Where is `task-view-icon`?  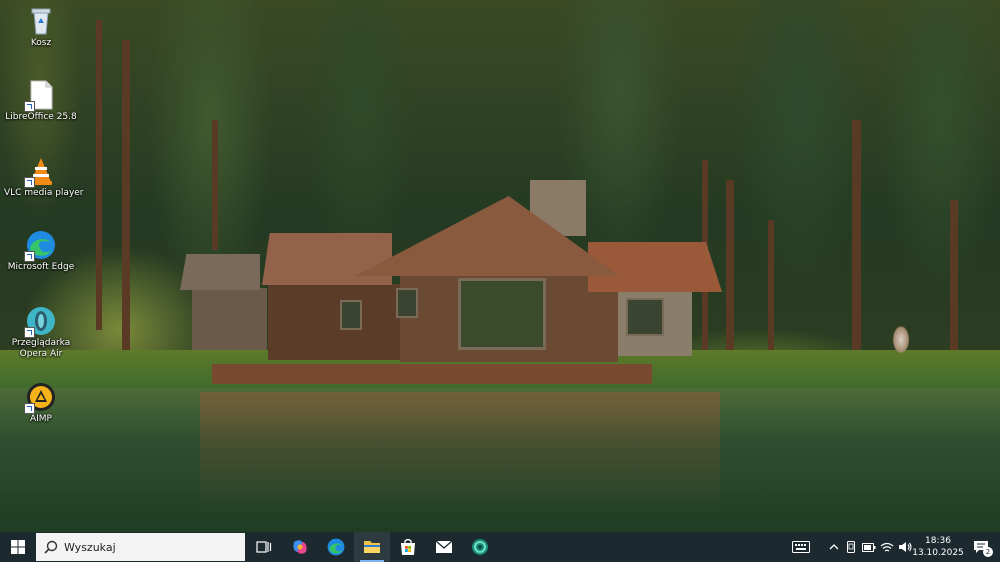
task-view-icon is located at coordinates (264, 547).